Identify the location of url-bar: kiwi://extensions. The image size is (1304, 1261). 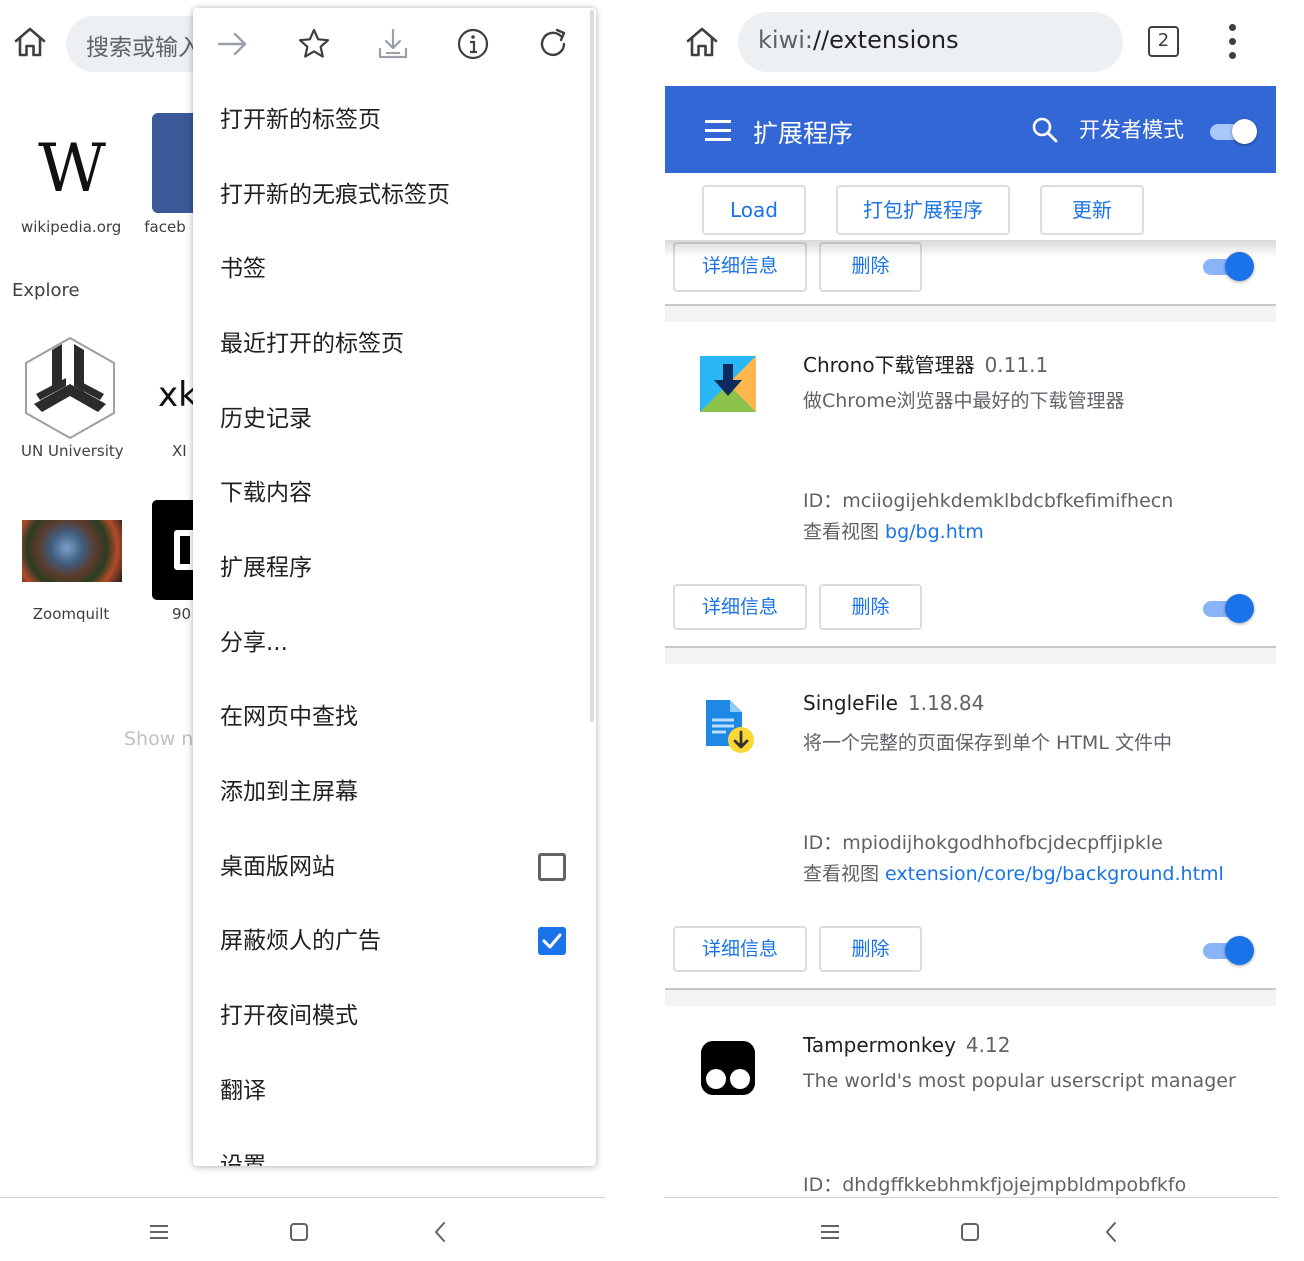
(930, 42).